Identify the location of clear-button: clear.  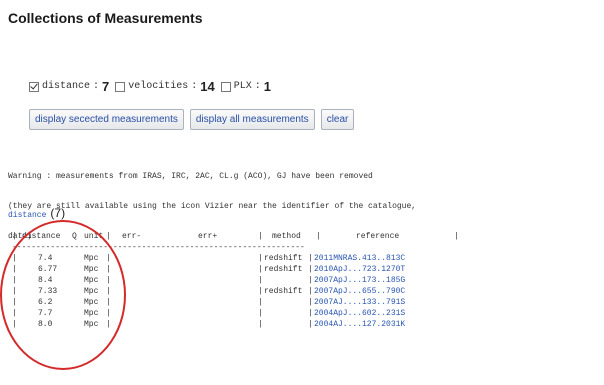
(337, 119).